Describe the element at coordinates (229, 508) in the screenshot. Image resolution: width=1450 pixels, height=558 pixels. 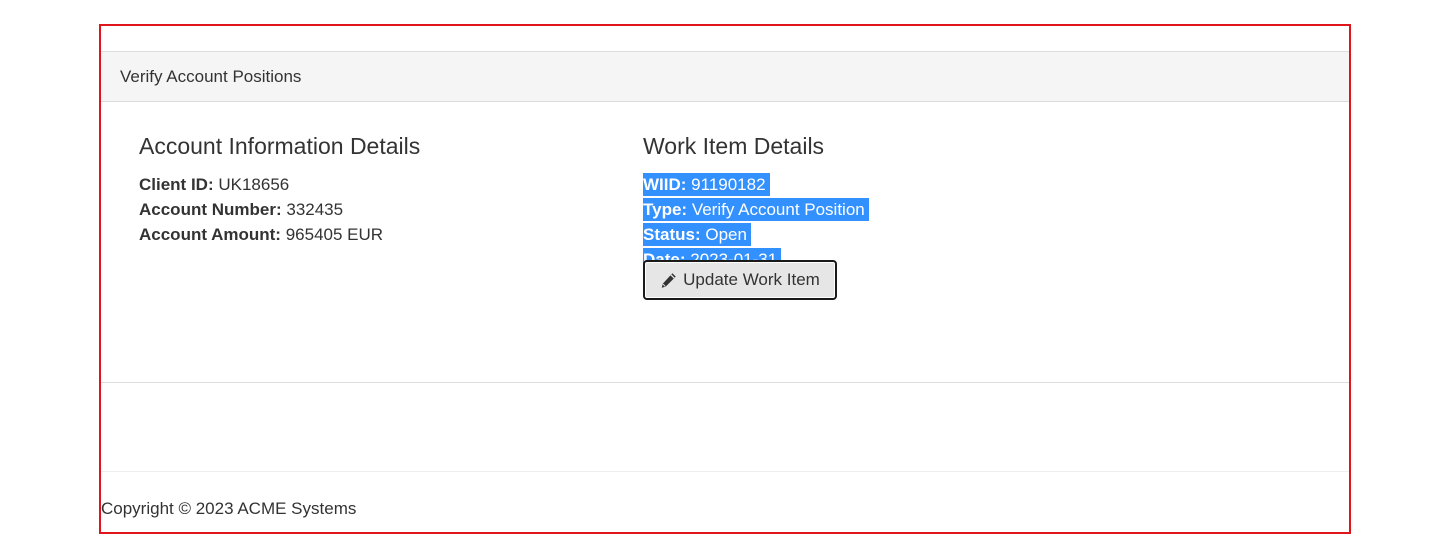
I see `footer-copyright: Copyright © 2023 ACME Systems` at that location.